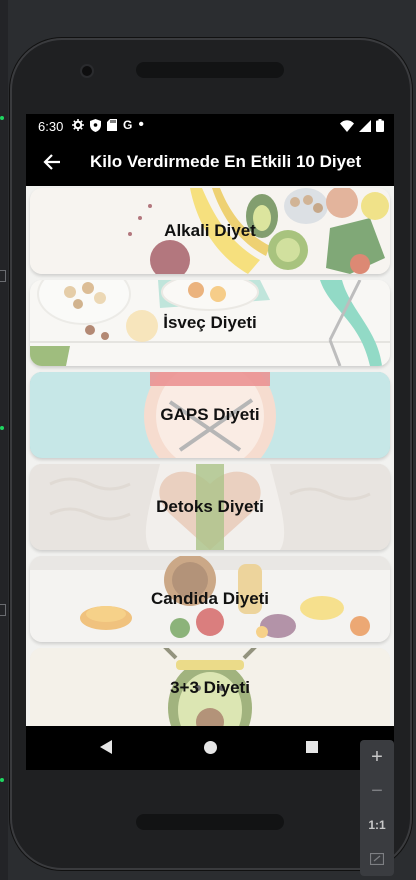 This screenshot has width=416, height=880. I want to click on diet-card-label: Detoks Diyeti, so click(210, 506).